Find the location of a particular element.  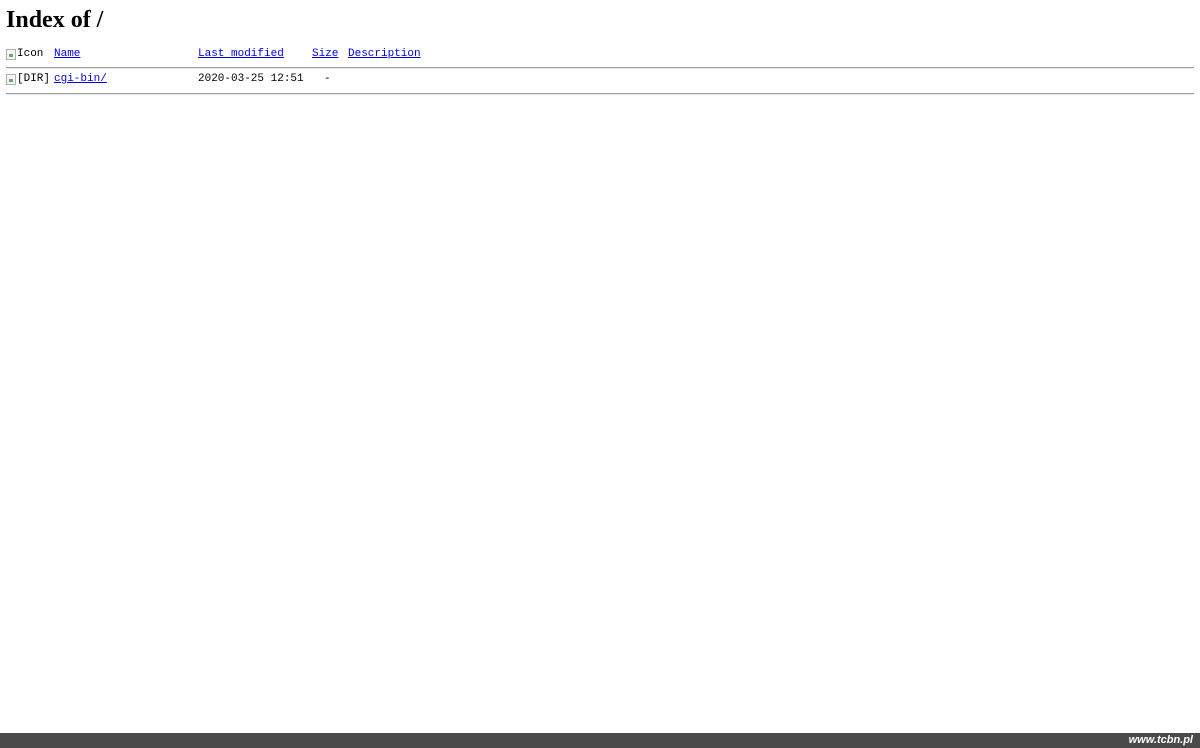

folder-icon is located at coordinates (11, 79).